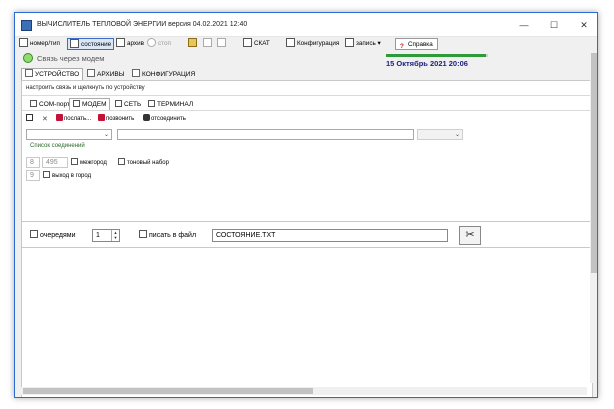  What do you see at coordinates (105, 74) in the screenshot?
I see `tab-archives: АРХИВЫ` at bounding box center [105, 74].